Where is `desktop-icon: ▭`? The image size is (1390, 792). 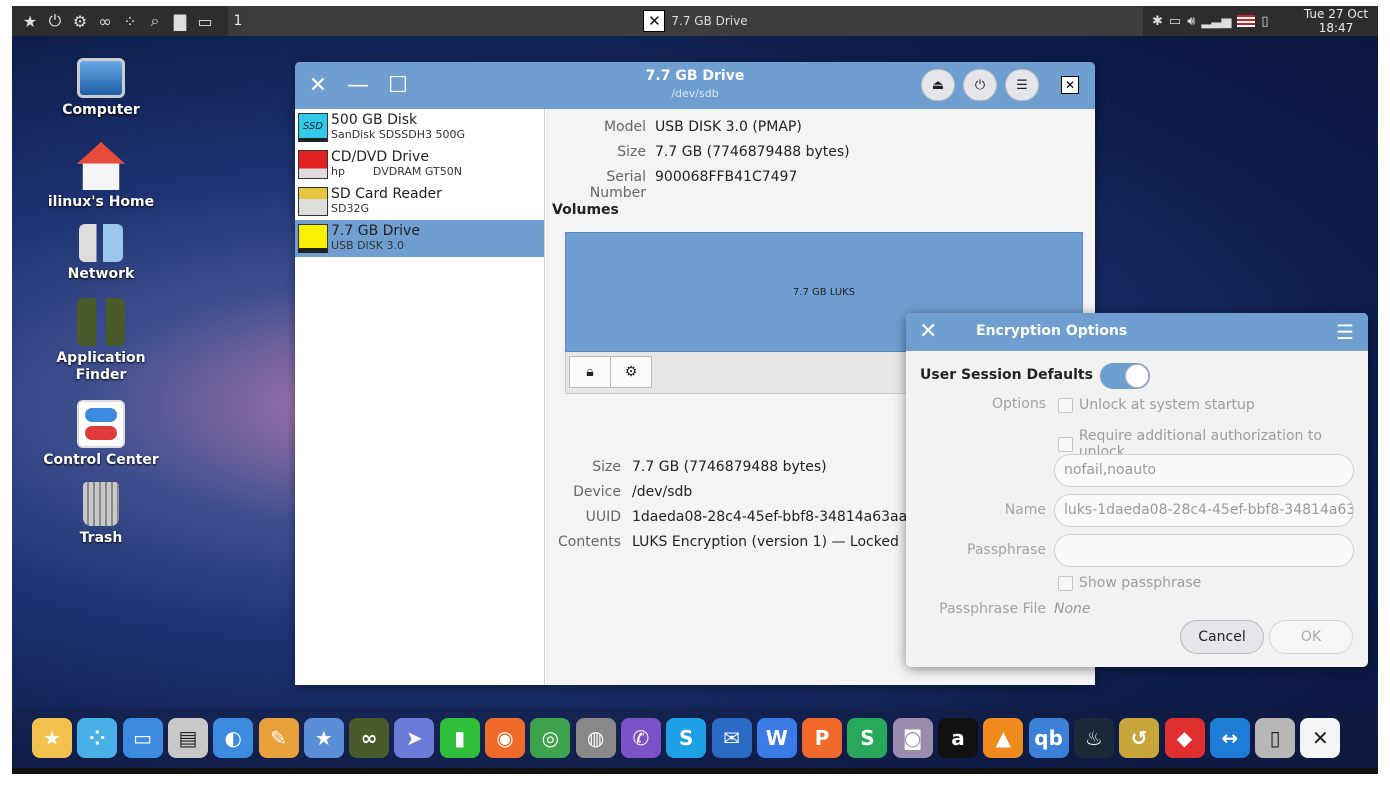 desktop-icon: ▭ is located at coordinates (142, 738).